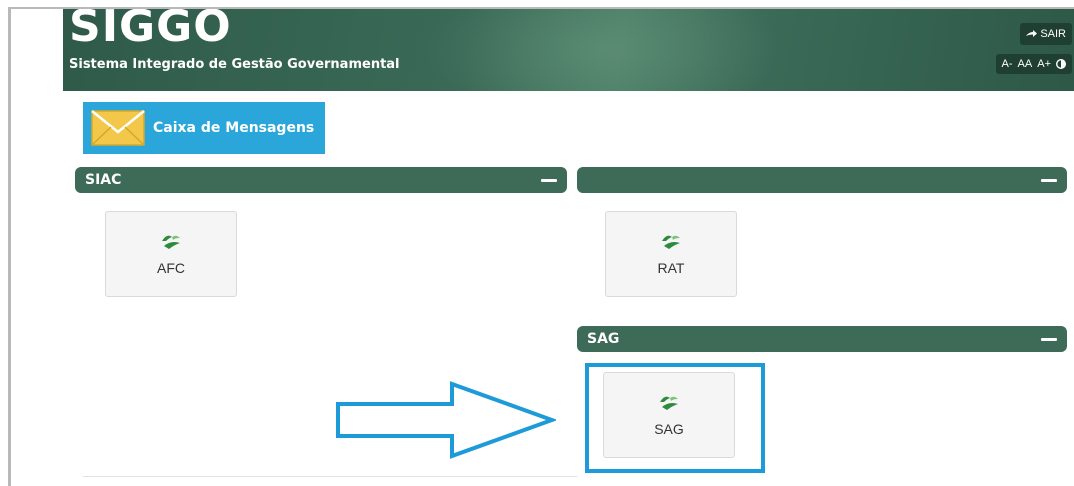 The width and height of the screenshot is (1074, 486). I want to click on section-title: SAG, so click(603, 339).